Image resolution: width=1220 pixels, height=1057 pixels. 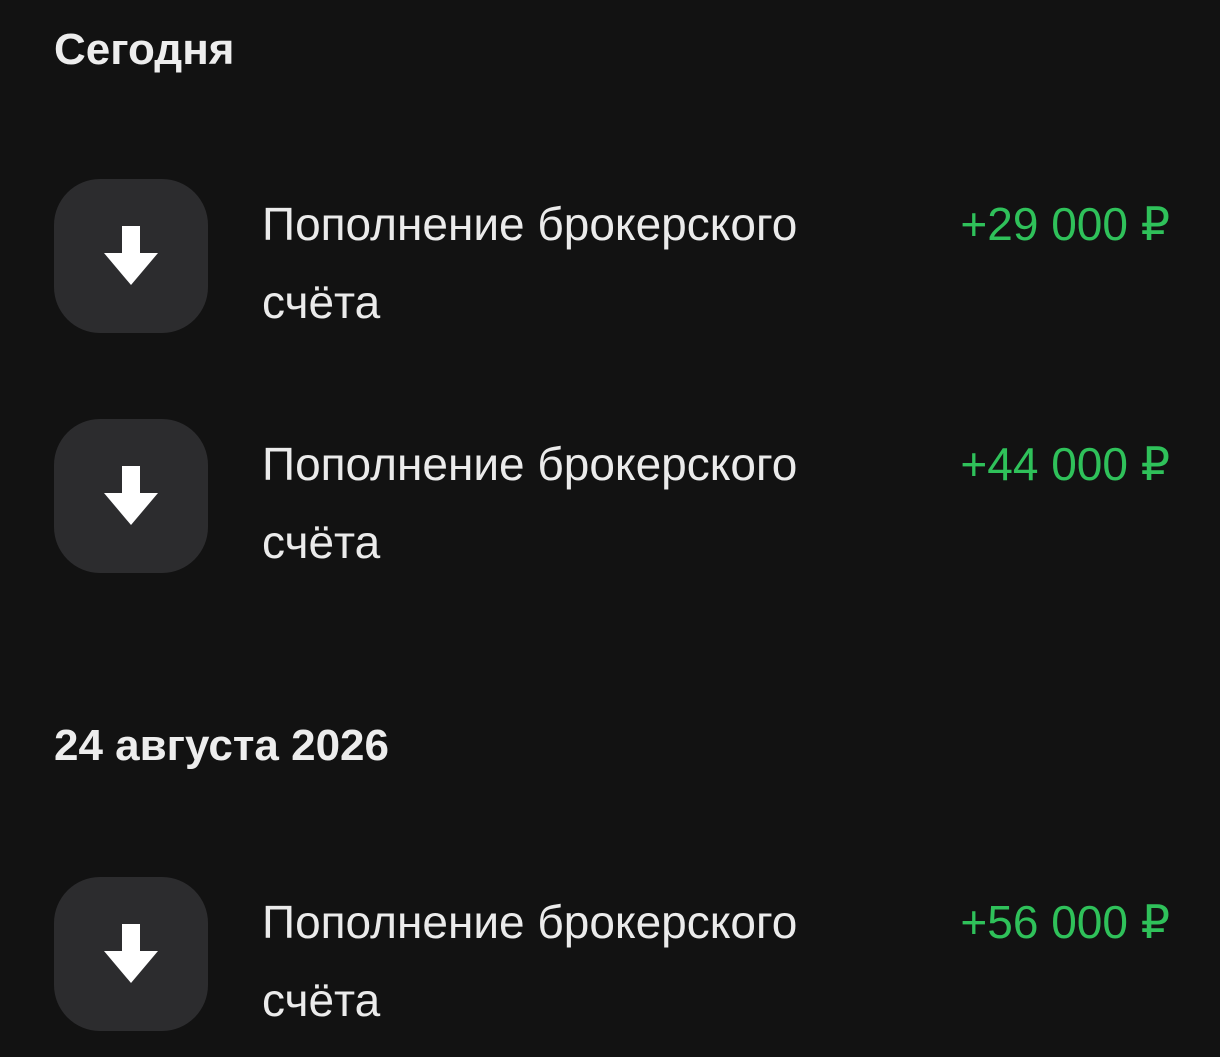 What do you see at coordinates (1065, 224) in the screenshot?
I see `operation-amount: +29 000 ₽` at bounding box center [1065, 224].